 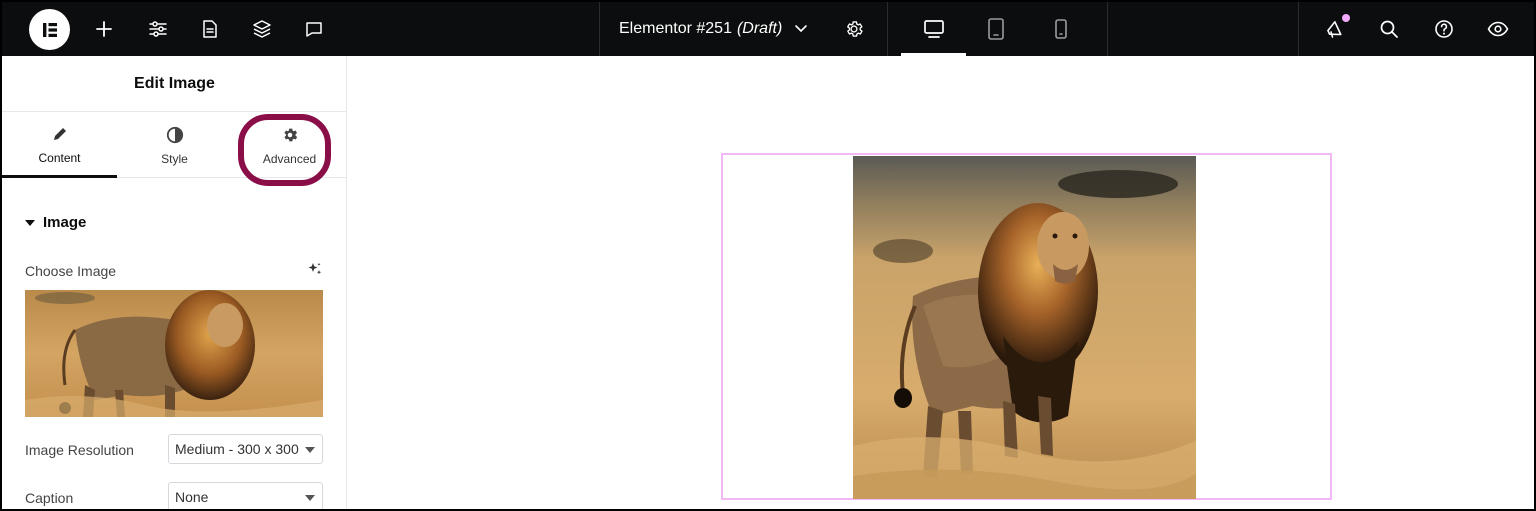 I want to click on add-element-button, so click(x=104, y=29).